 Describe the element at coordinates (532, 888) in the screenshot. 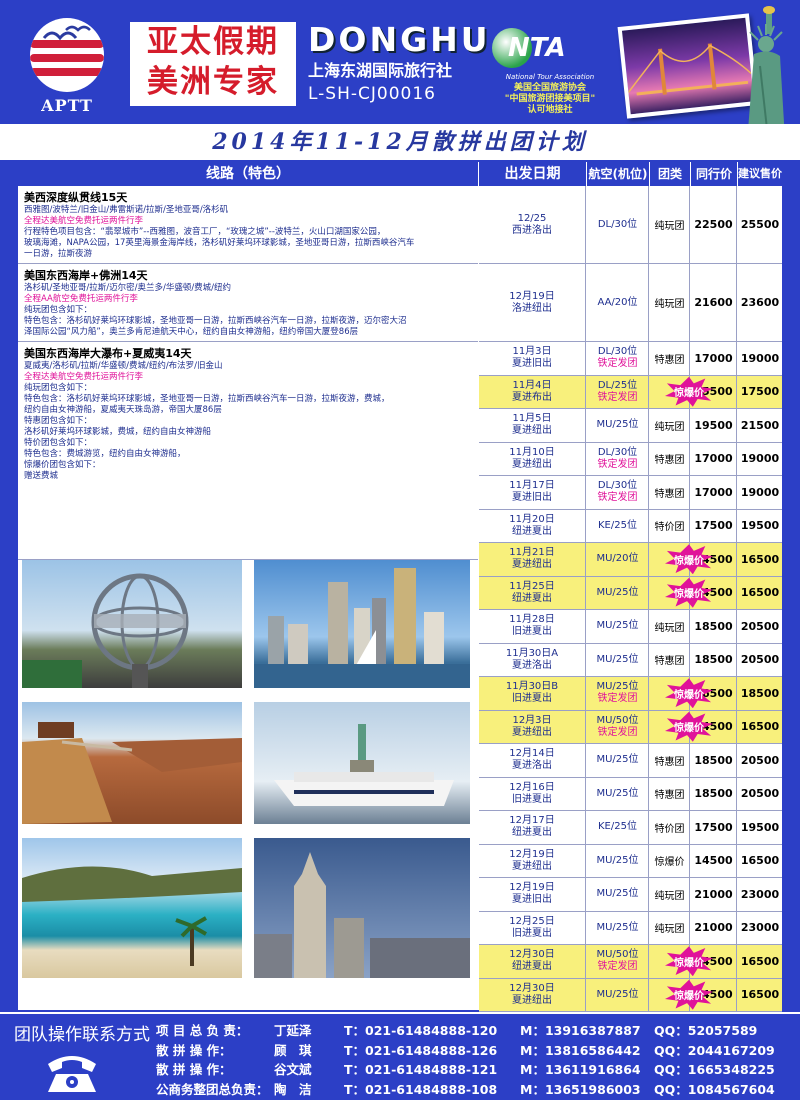

I see `departure-date: 12月19日` at that location.